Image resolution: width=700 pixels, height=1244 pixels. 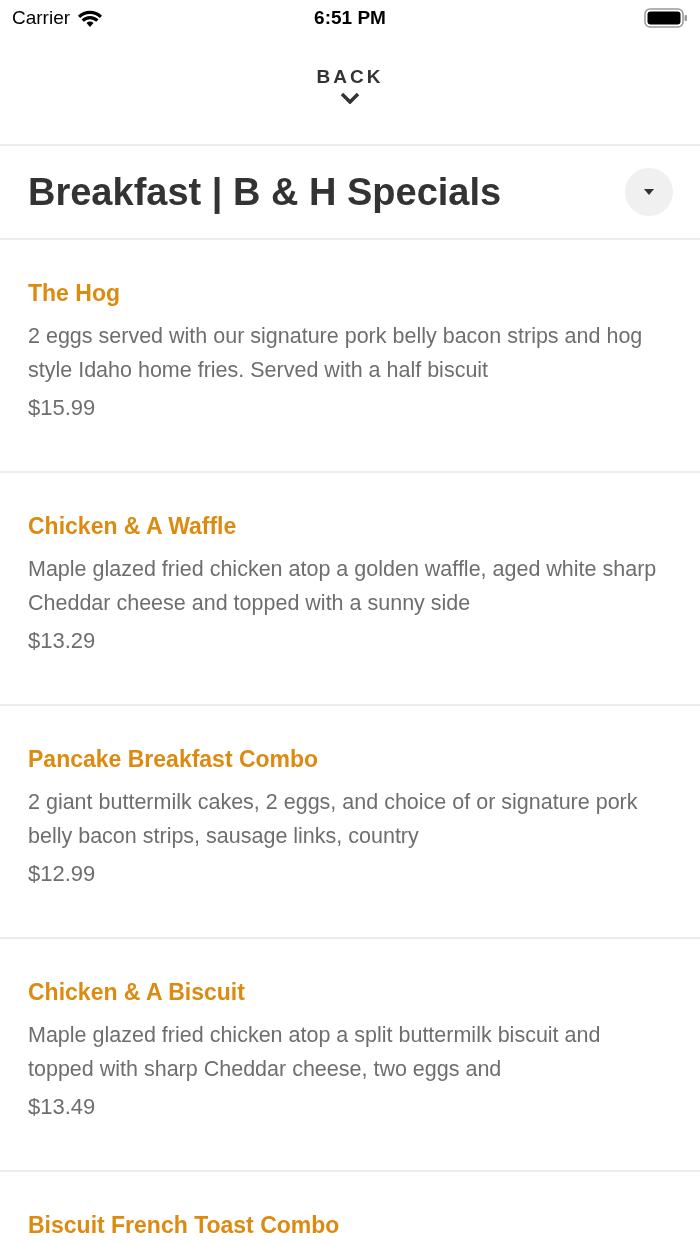 I want to click on dish-description: 2 giant buttermilk cakes, 2 eggs, and choice of or signature pork belly bacon strips, sausage links, country, so click(x=333, y=819).